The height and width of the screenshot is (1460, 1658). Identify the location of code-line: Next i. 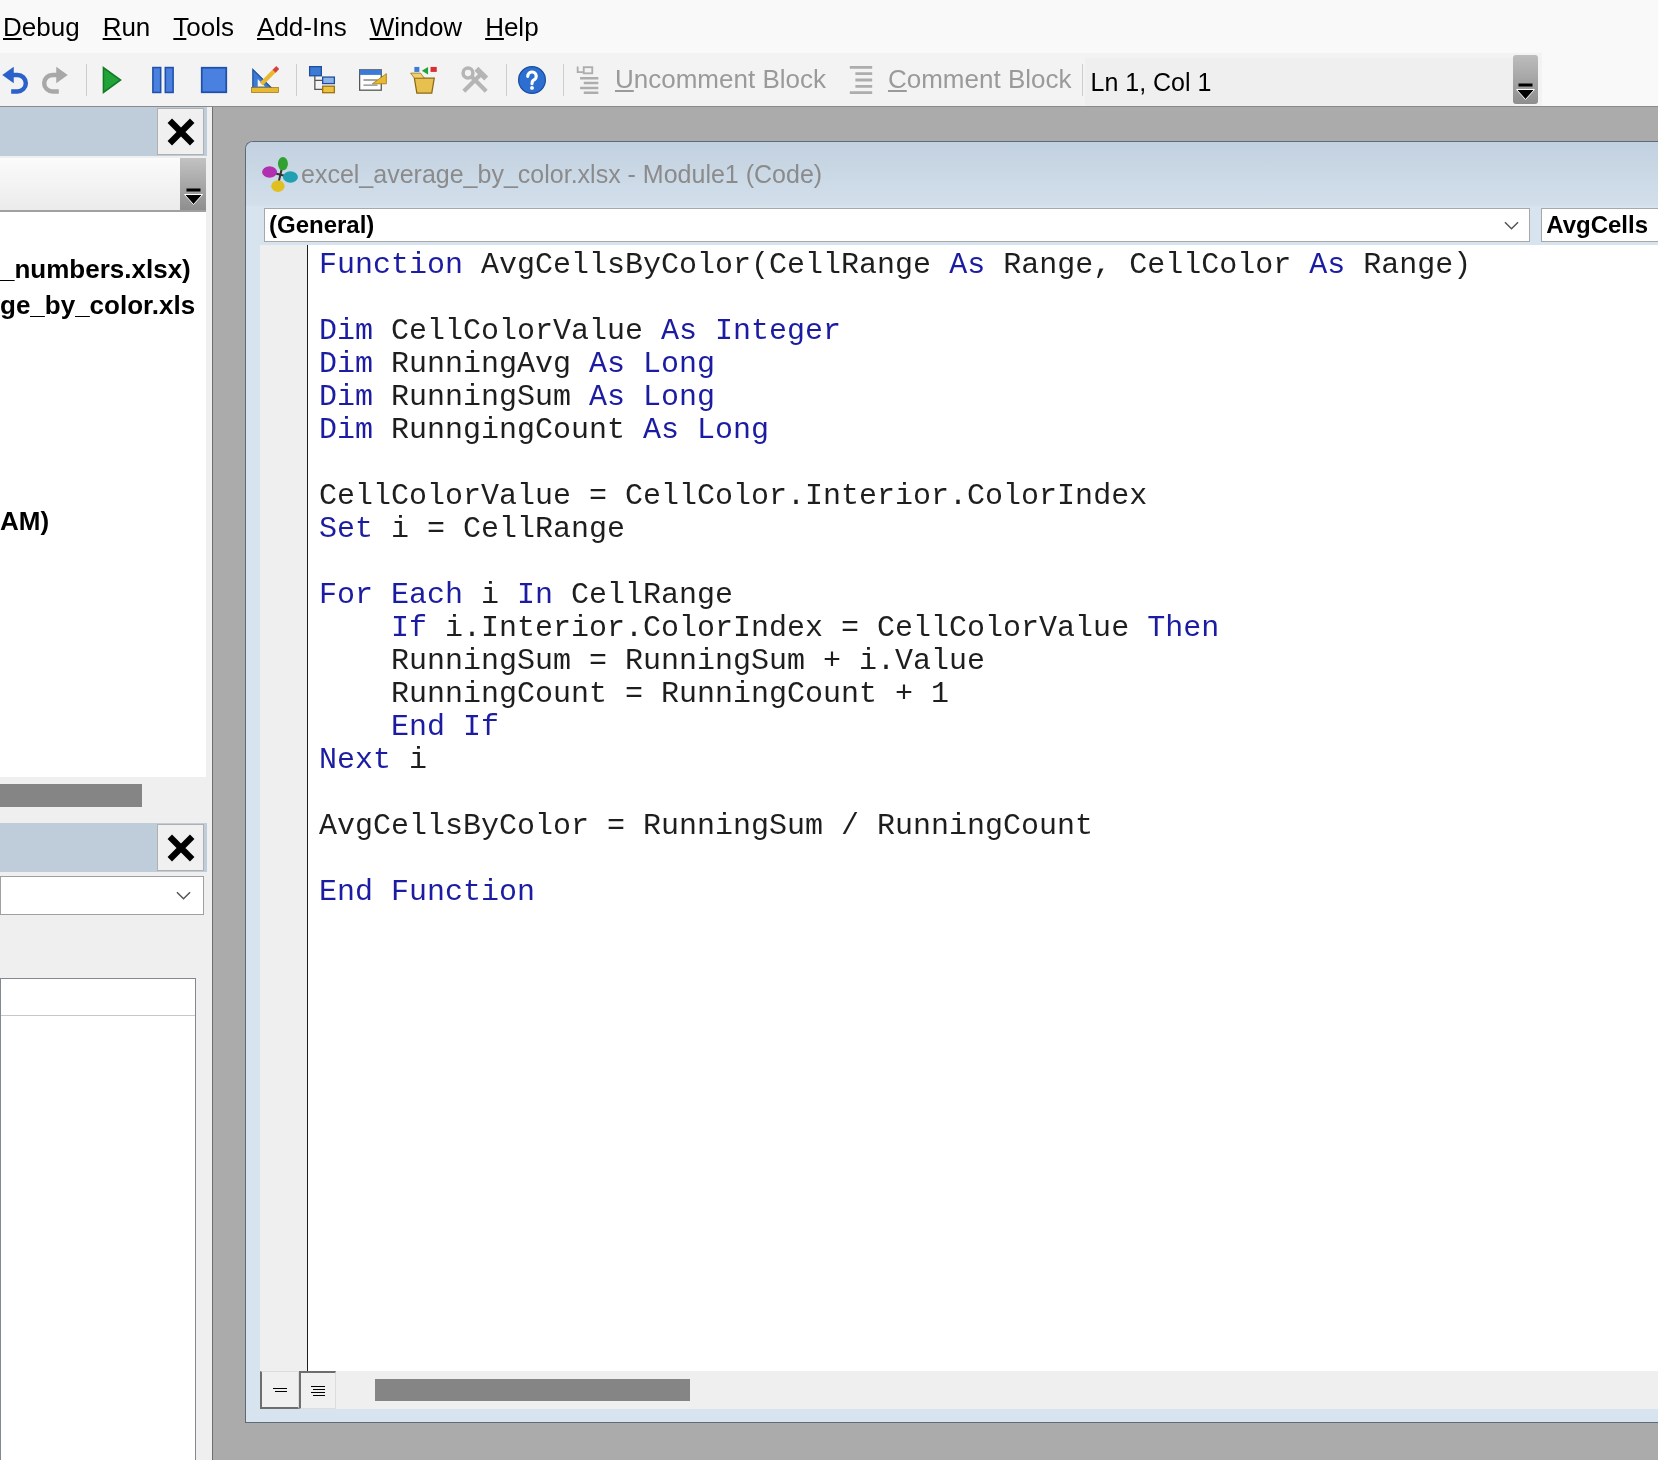
(373, 760).